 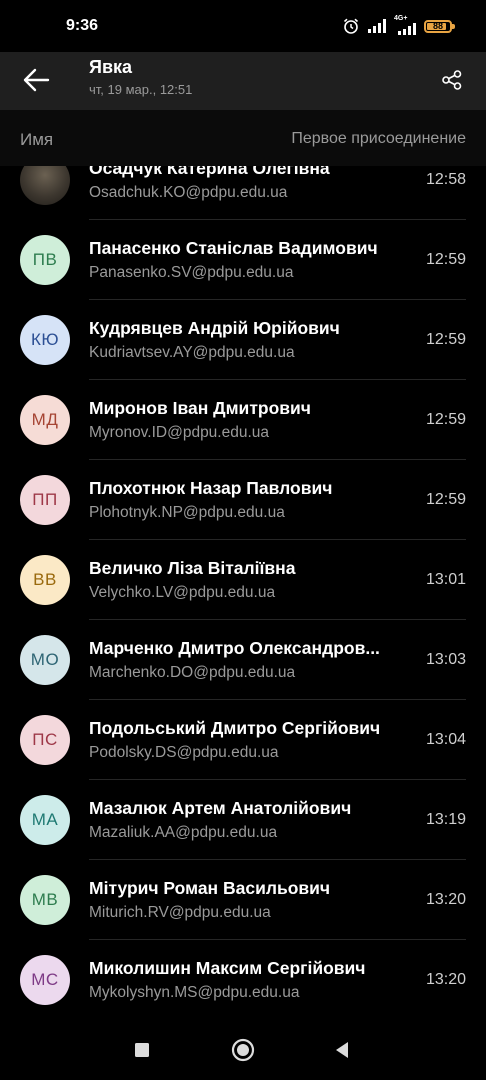 I want to click on participant-email: Myronov.ID@pdpu.edu.ua, so click(x=179, y=432).